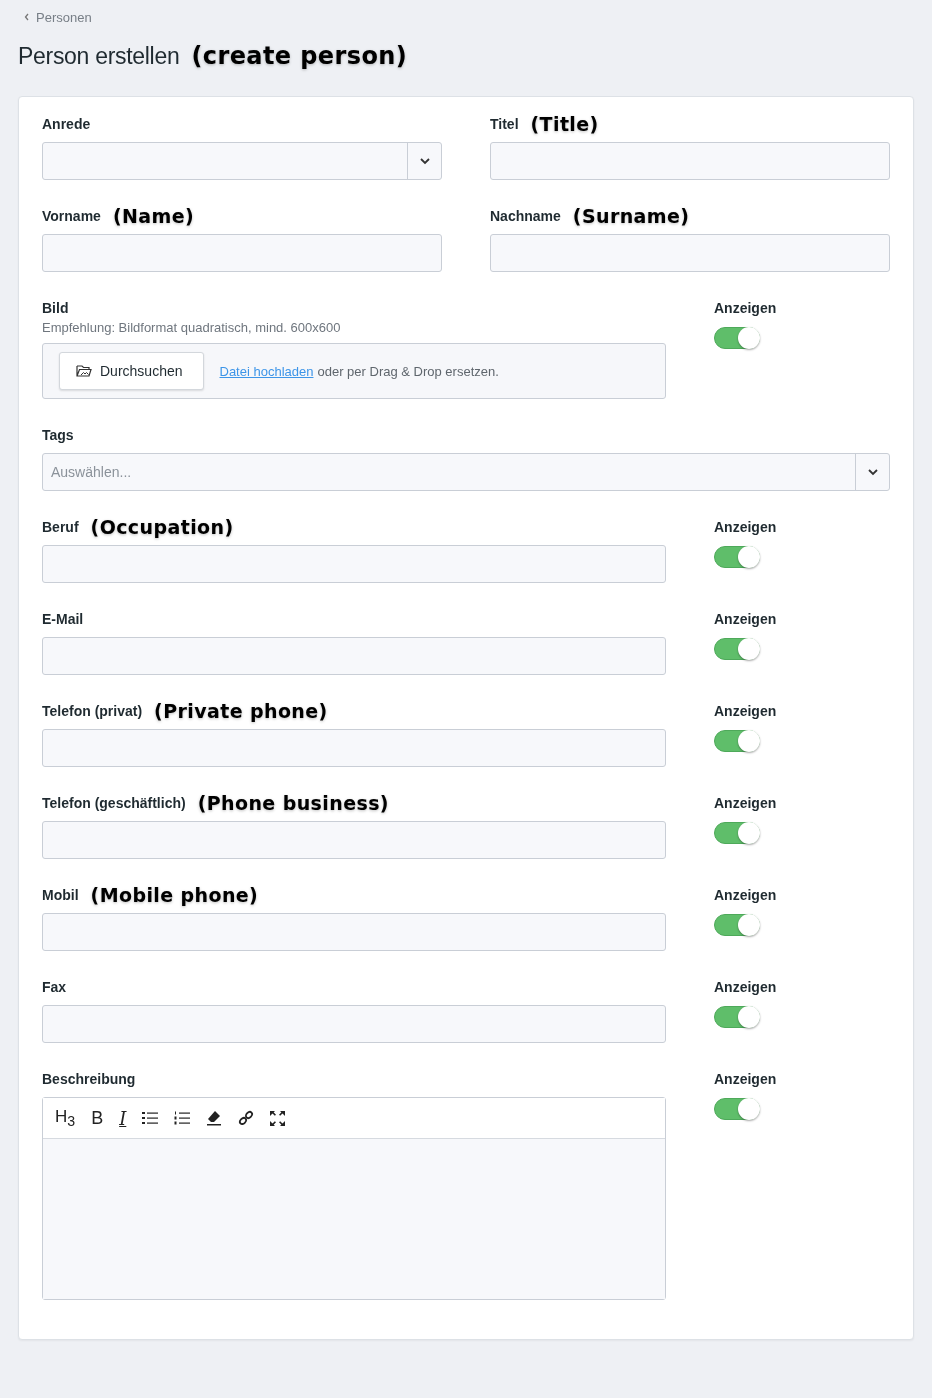  Describe the element at coordinates (162, 527) in the screenshot. I see `annotation-text: (Occupation)` at that location.